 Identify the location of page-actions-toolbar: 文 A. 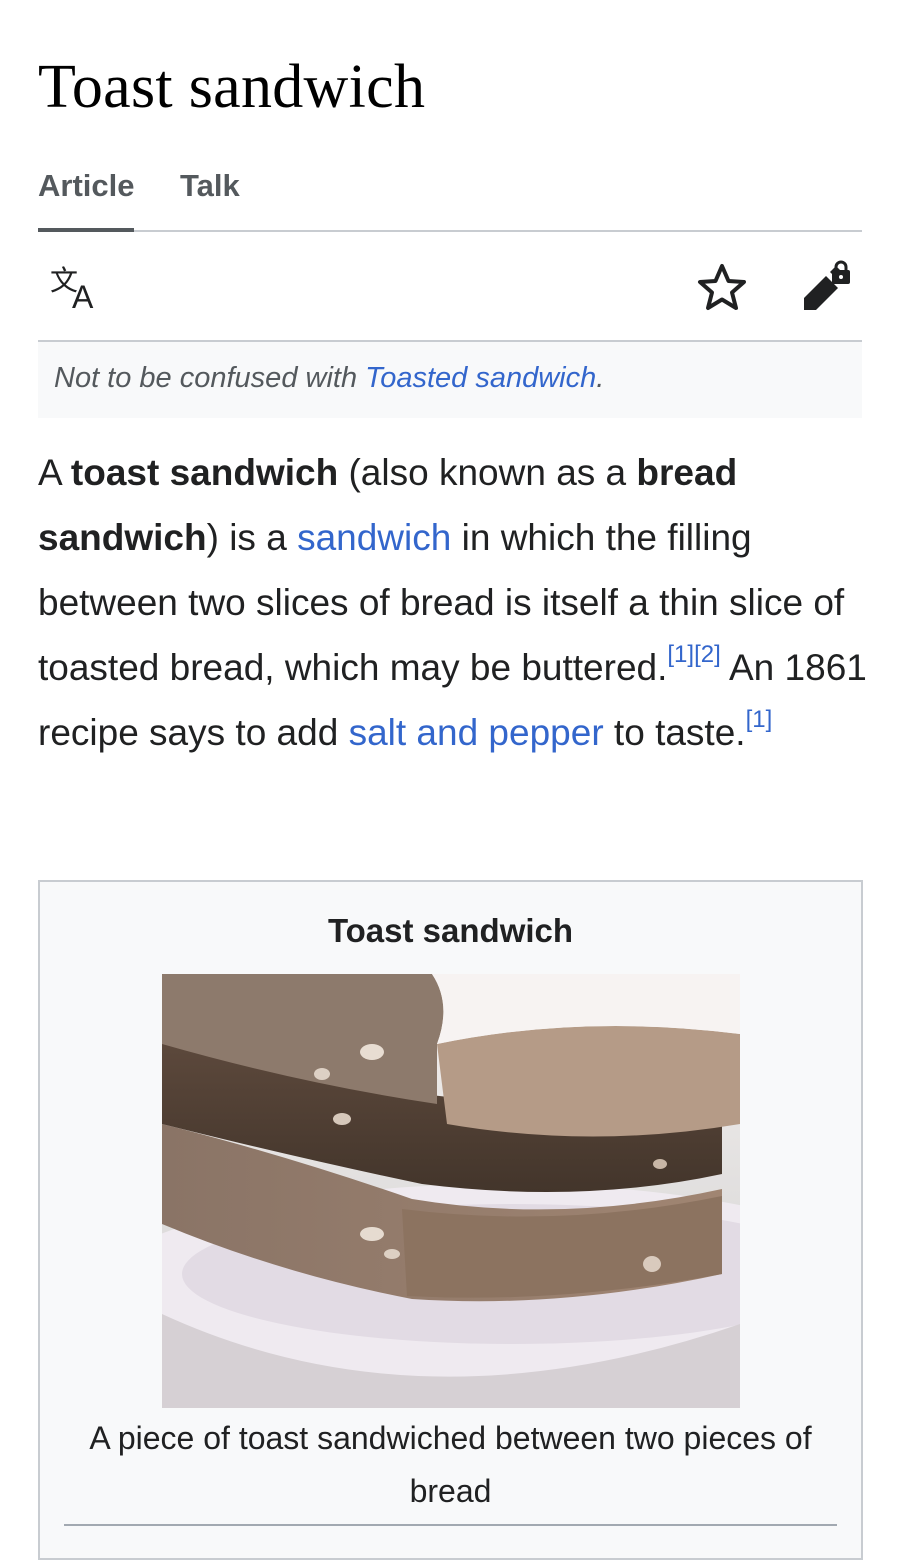
(450, 287).